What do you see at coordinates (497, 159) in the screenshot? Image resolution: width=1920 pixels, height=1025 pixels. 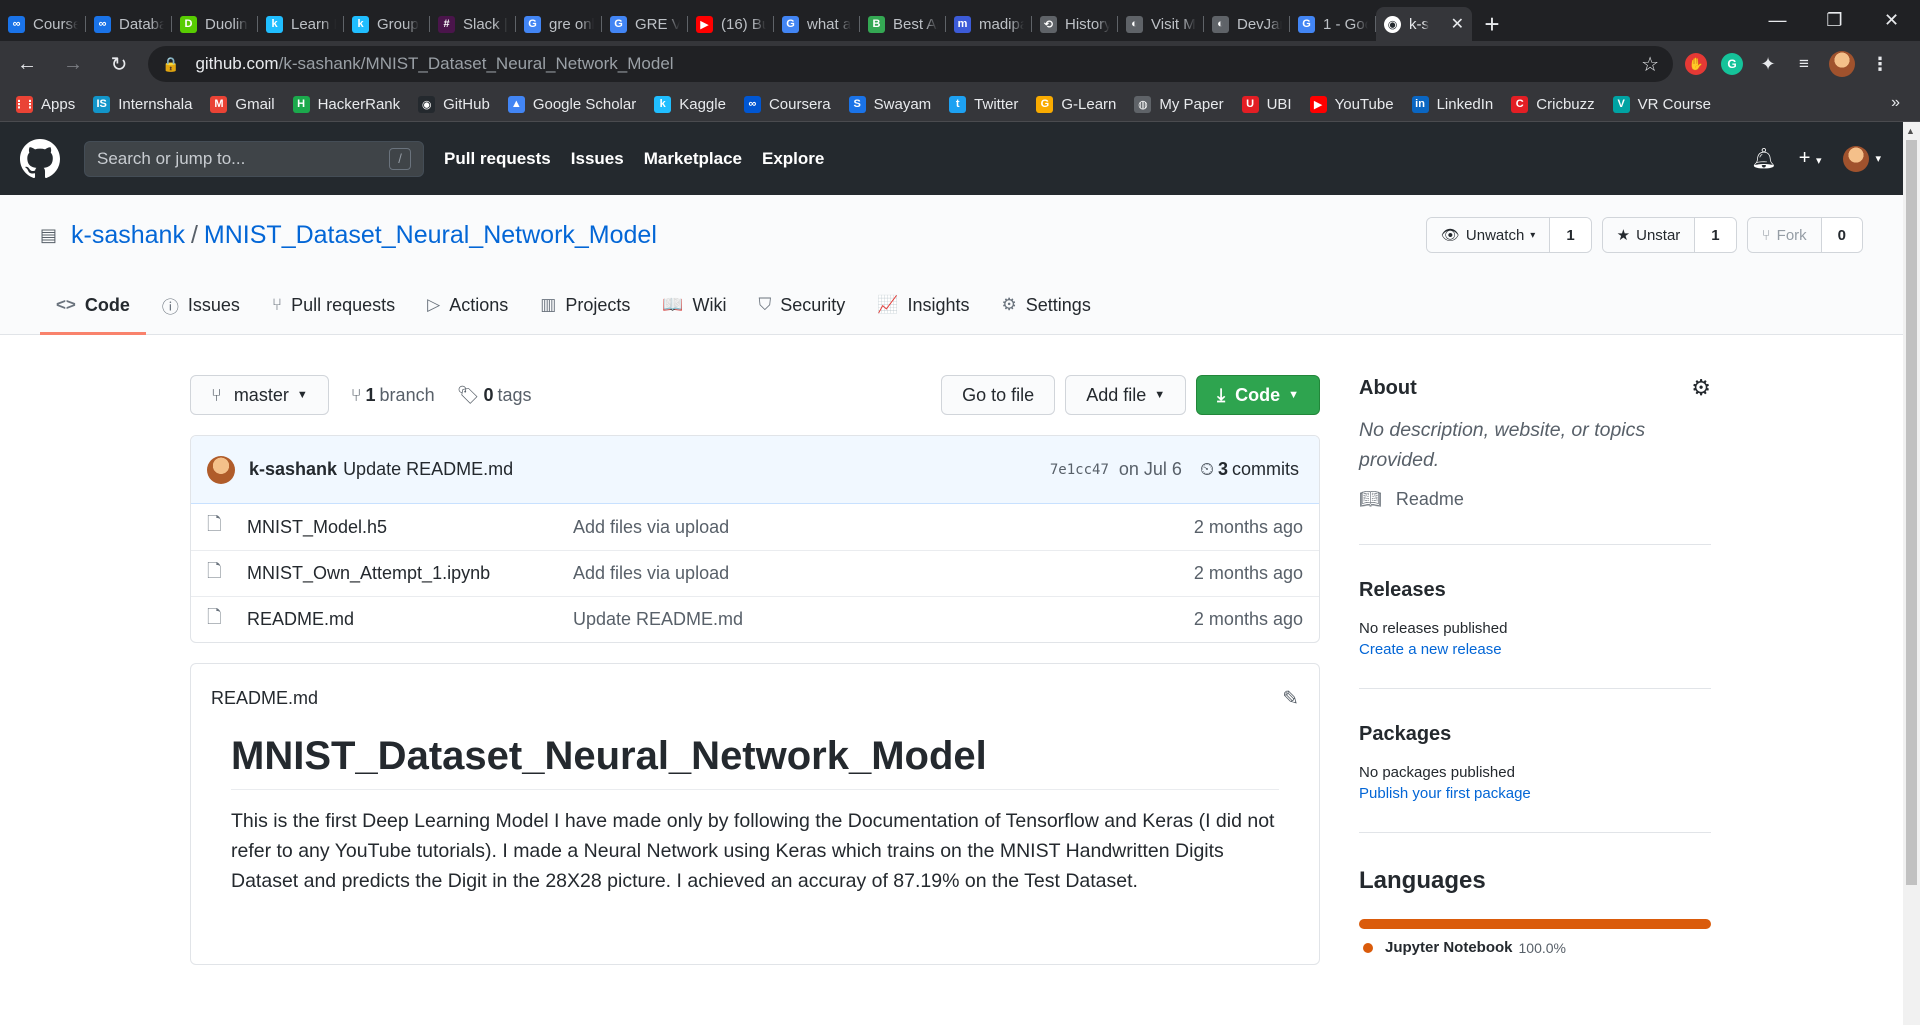 I see `nav-pull-requests: Pull requests` at bounding box center [497, 159].